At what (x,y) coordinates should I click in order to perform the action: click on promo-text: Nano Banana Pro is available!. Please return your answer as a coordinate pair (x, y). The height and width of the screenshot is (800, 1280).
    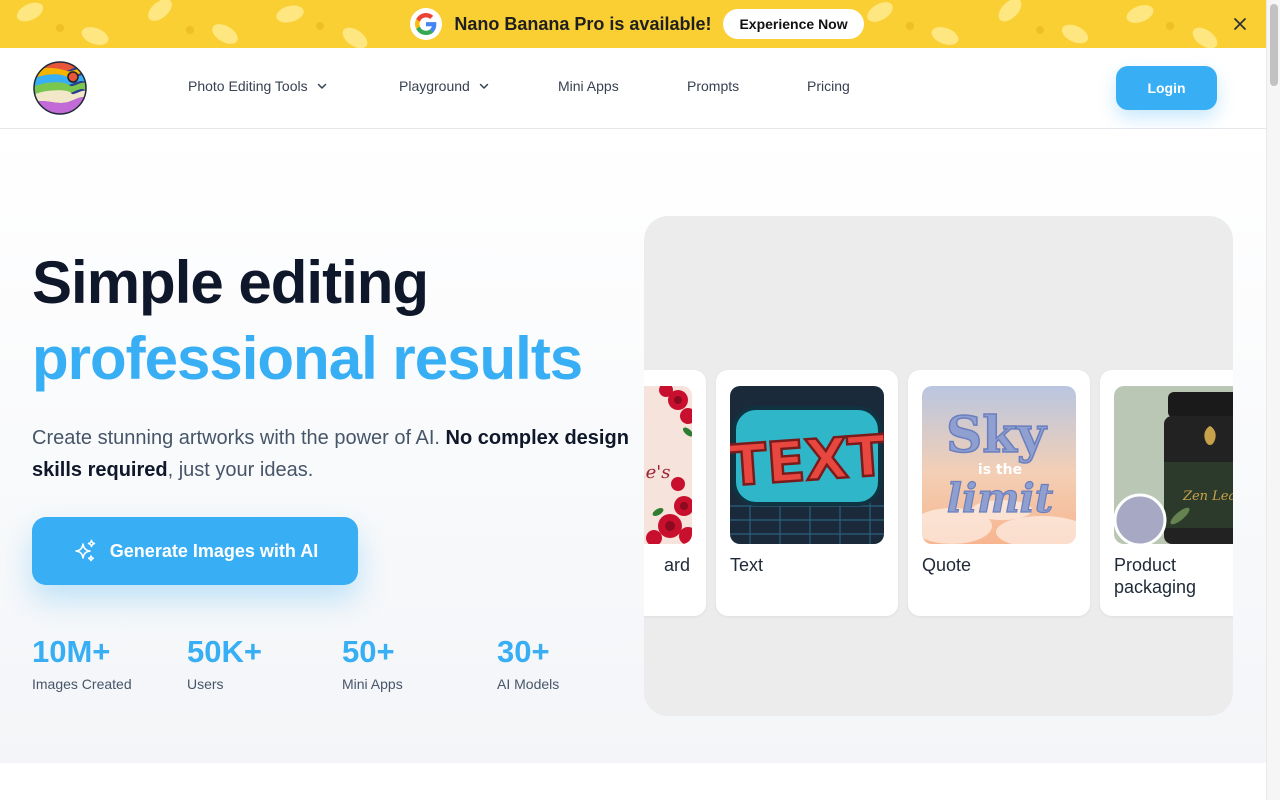
    Looking at the image, I should click on (583, 23).